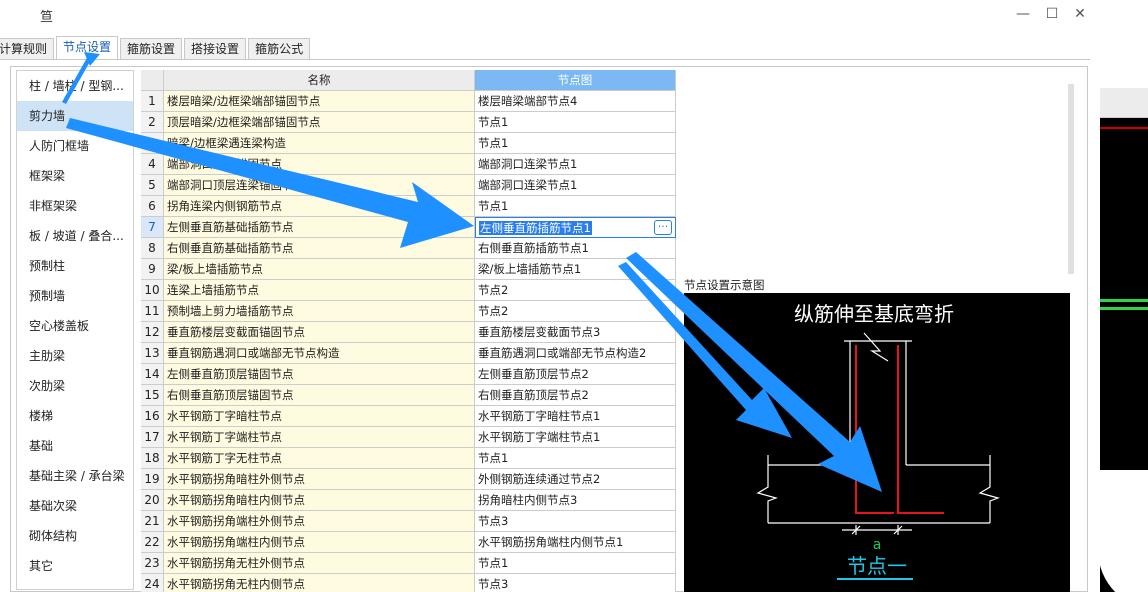  I want to click on table-row: 17 水平钢筋丁字端柱节点 水平钢筋丁字端柱节点1, so click(409, 437).